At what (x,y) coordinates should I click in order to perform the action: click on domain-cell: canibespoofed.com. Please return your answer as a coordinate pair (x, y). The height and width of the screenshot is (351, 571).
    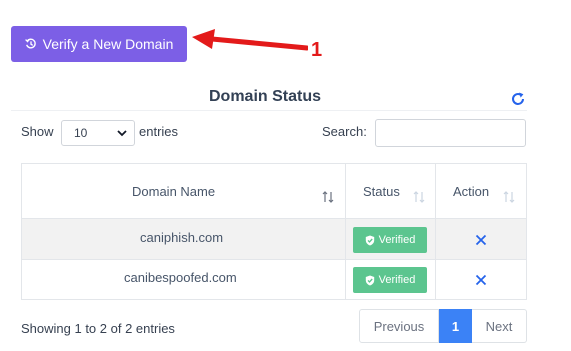
    Looking at the image, I should click on (183, 279).